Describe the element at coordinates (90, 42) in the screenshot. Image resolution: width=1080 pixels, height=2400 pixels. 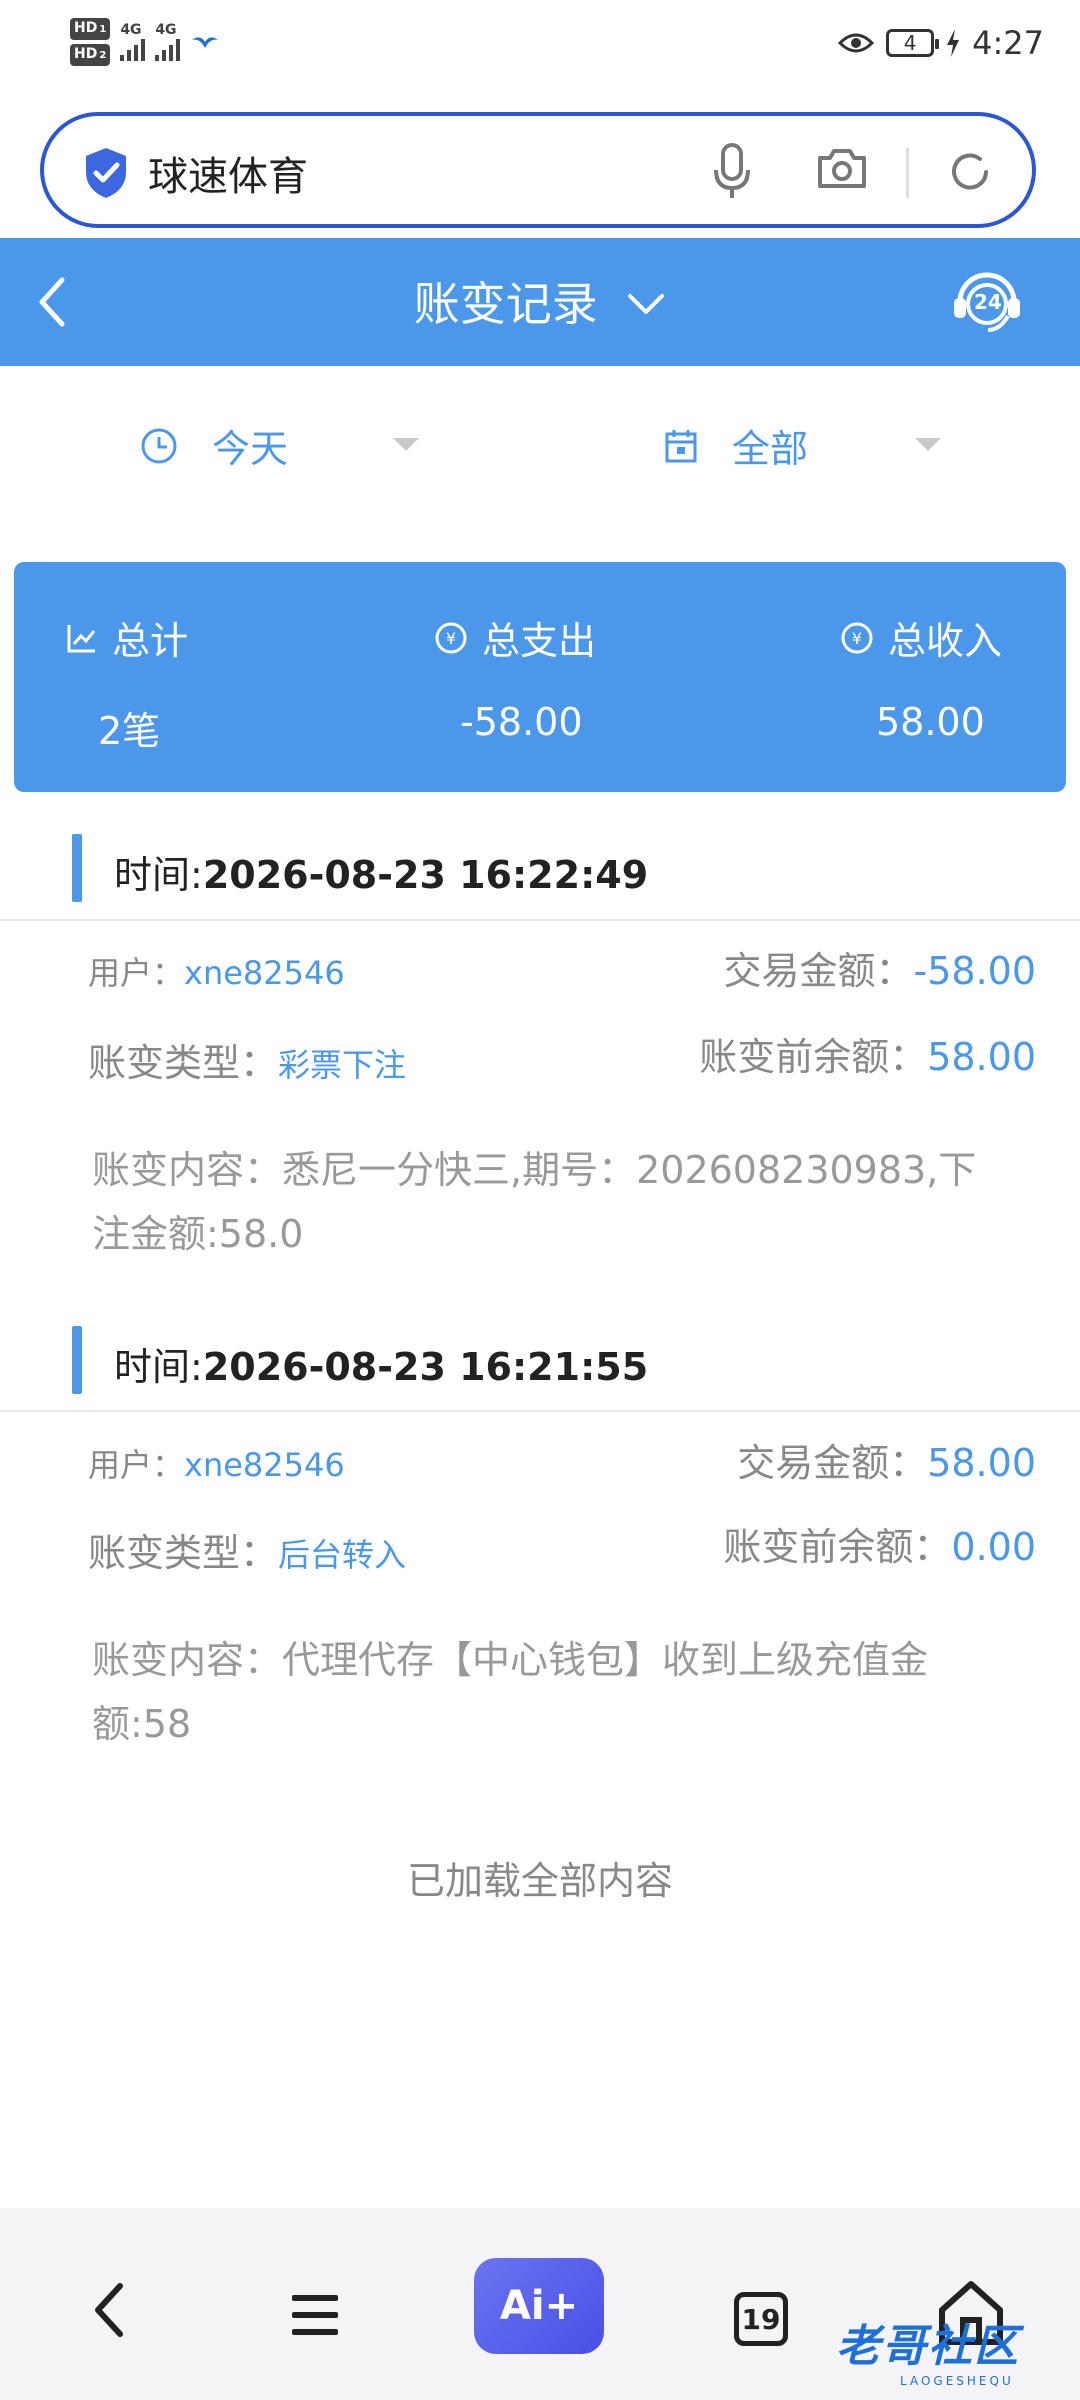
I see `hd-indicators: HD 1 HD 2` at that location.